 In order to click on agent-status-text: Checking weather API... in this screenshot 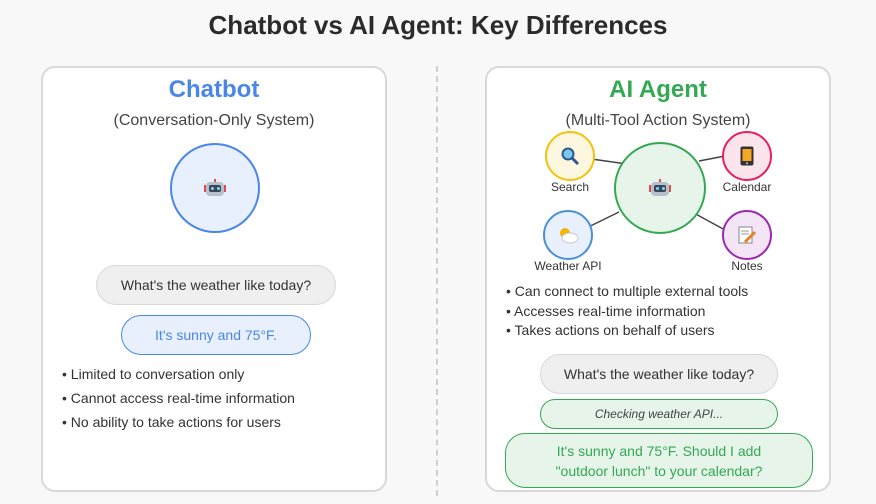, I will do `click(659, 414)`.